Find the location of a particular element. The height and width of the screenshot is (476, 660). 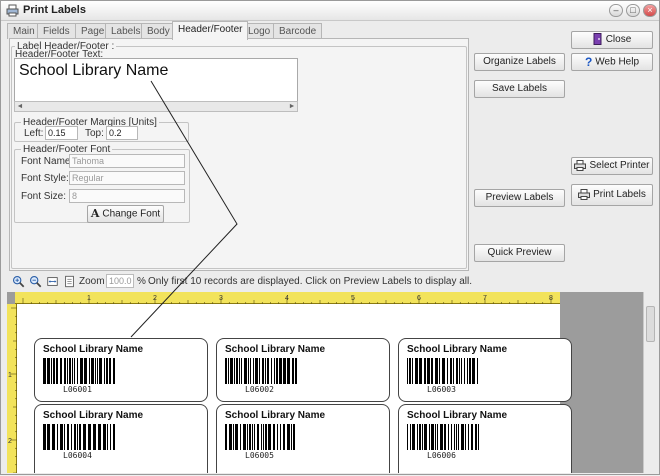

ruler-top-number: 8 is located at coordinates (551, 298).